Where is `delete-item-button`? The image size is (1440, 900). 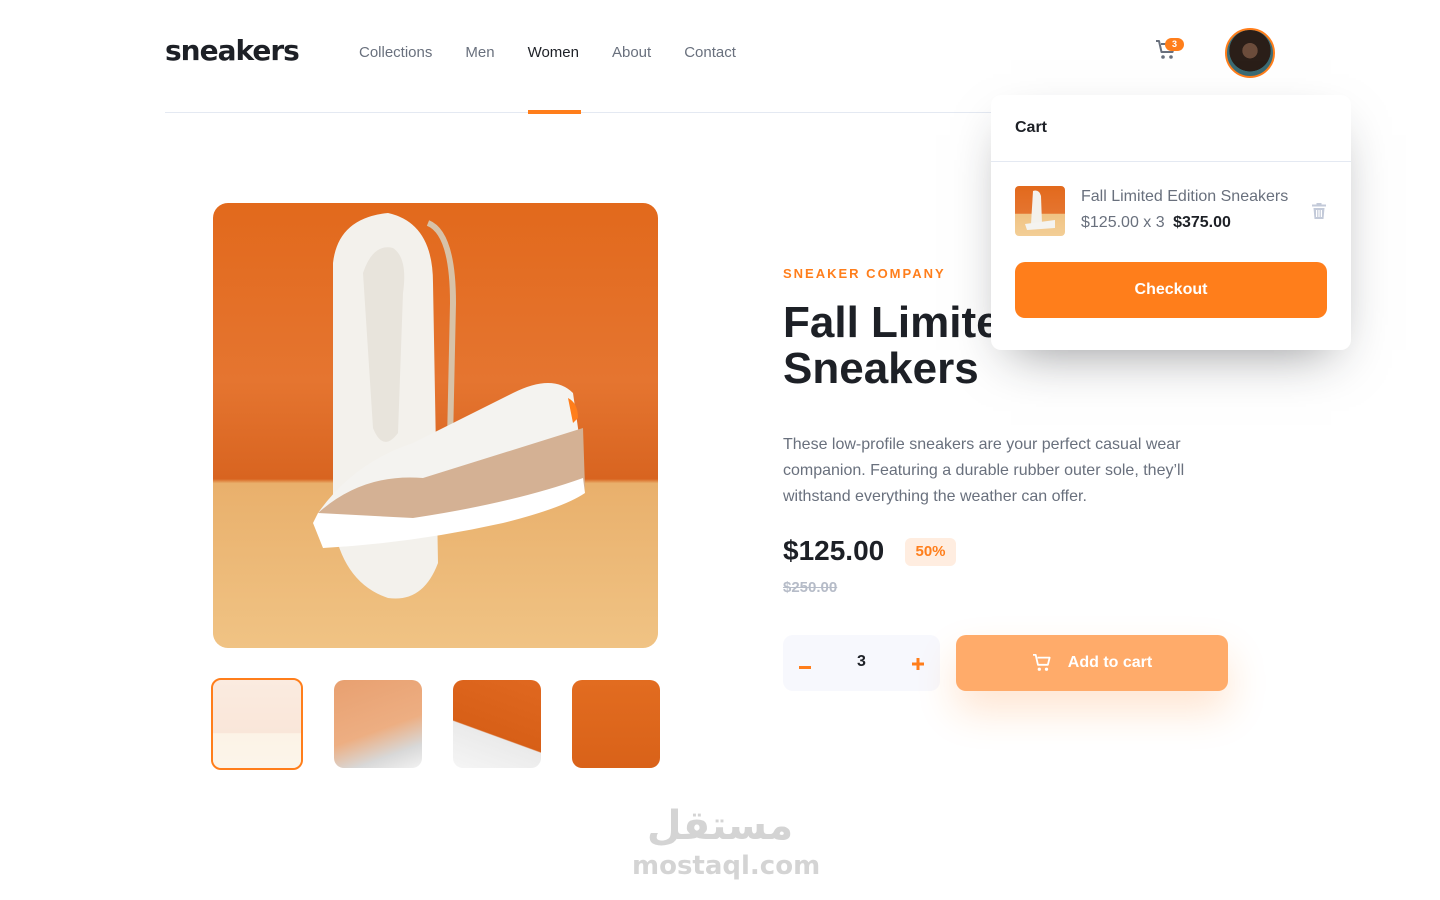
delete-item-button is located at coordinates (1319, 211).